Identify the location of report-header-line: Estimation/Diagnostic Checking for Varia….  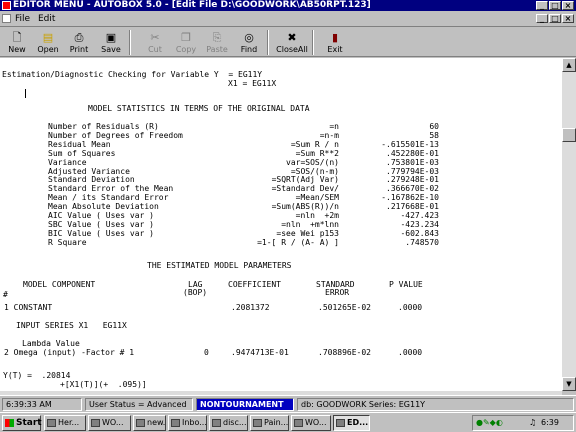
(132, 74).